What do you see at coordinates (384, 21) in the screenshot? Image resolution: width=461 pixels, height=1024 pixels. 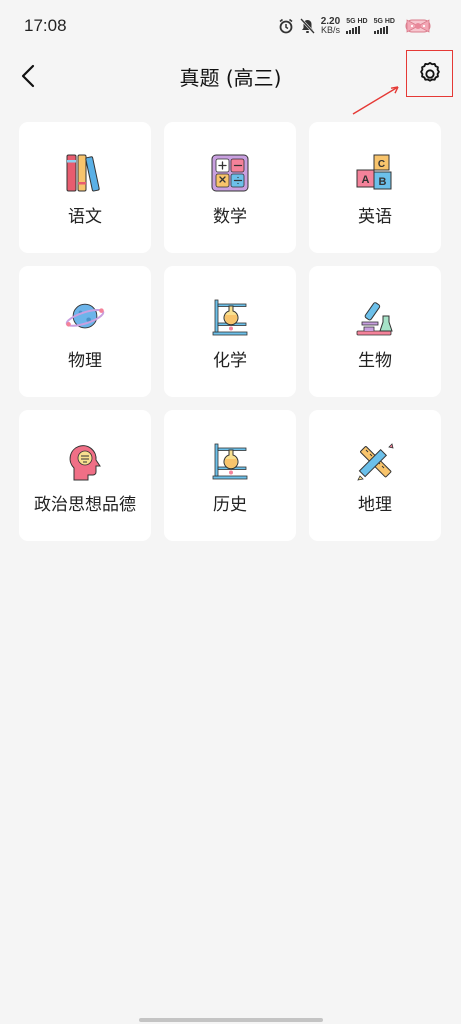 I see `sim2-label: 5G HD` at bounding box center [384, 21].